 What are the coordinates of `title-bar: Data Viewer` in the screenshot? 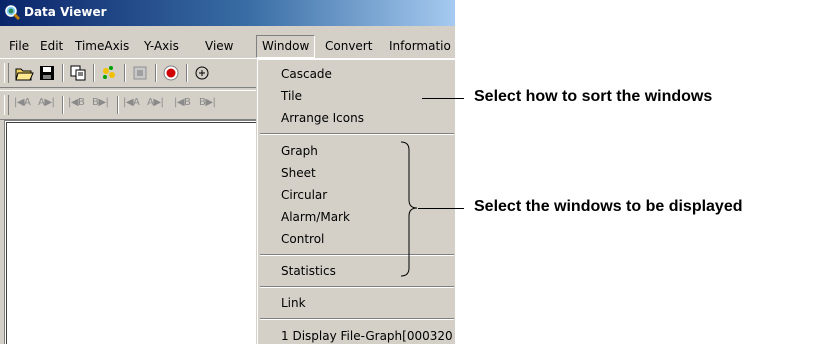 It's located at (227, 13).